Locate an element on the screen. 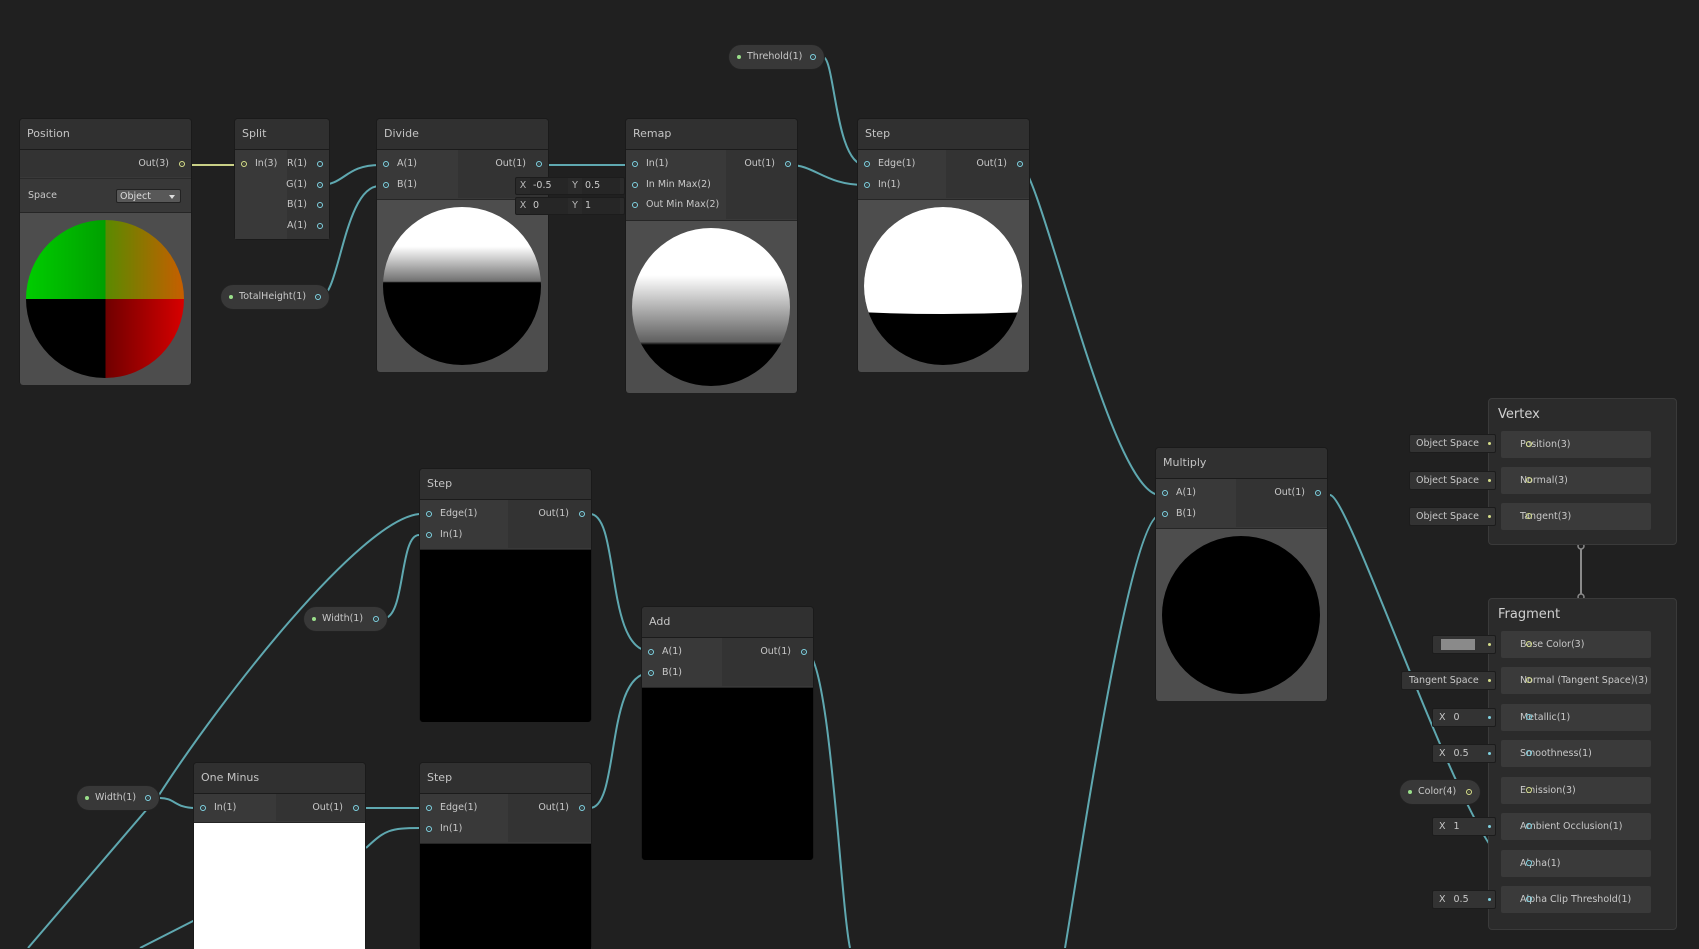 Image resolution: width=1699 pixels, height=949 pixels. remap-out-min-max-field: X0Y1 is located at coordinates (570, 206).